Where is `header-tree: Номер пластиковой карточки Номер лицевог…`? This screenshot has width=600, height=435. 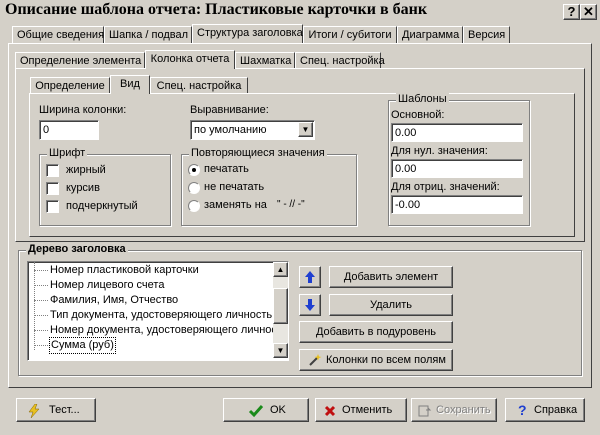
header-tree: Номер пластиковой карточки Номер лицевог… is located at coordinates (158, 311).